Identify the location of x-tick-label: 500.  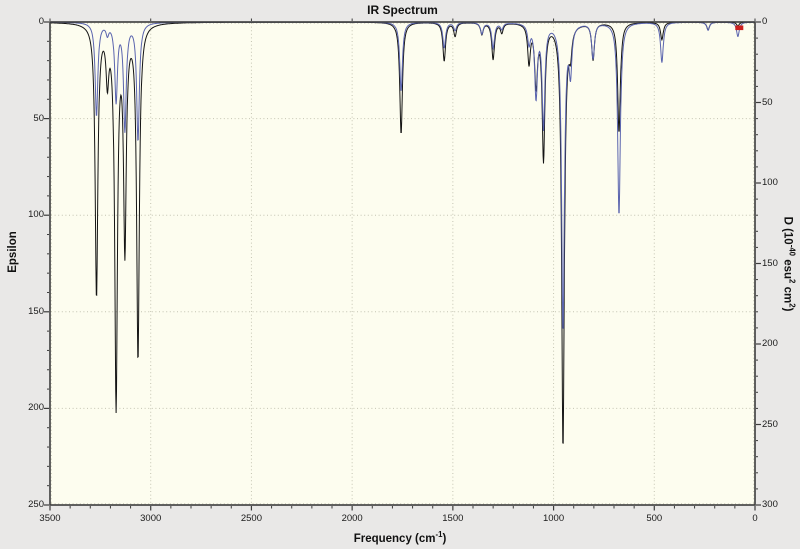
(654, 518).